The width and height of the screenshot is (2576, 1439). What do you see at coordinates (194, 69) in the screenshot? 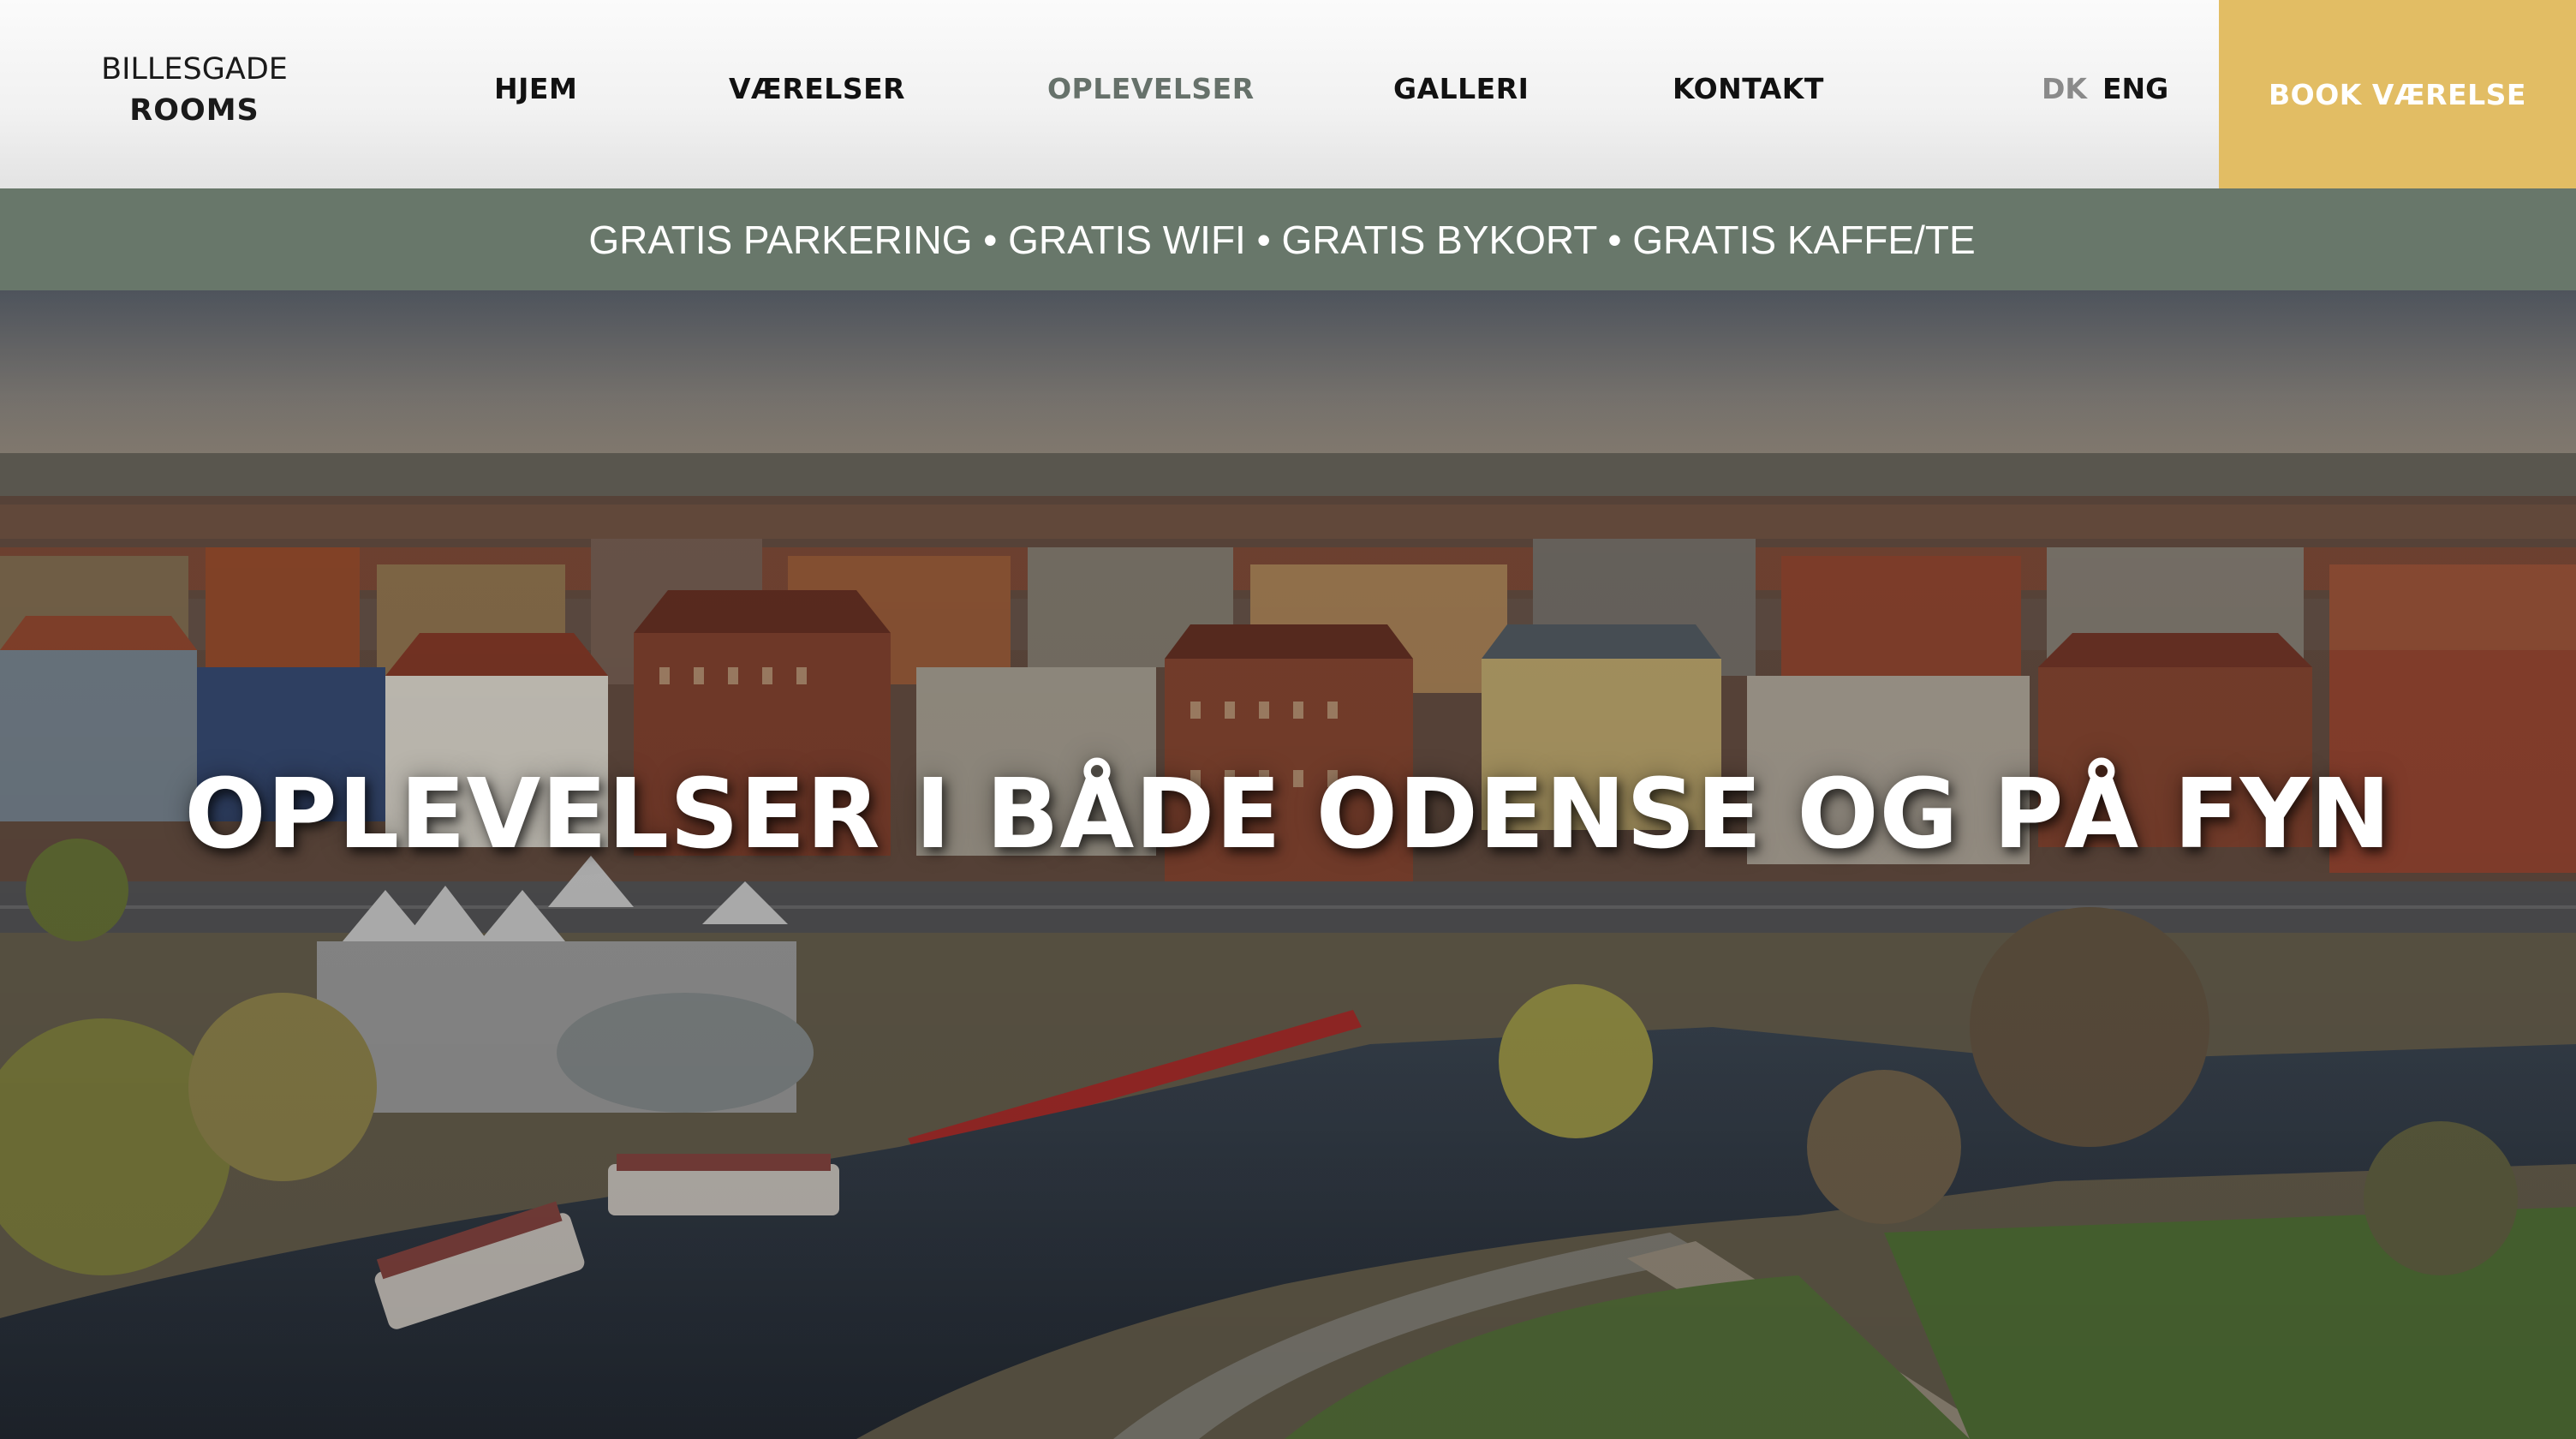
I see `logo-line-brand: BILLESGADE` at bounding box center [194, 69].